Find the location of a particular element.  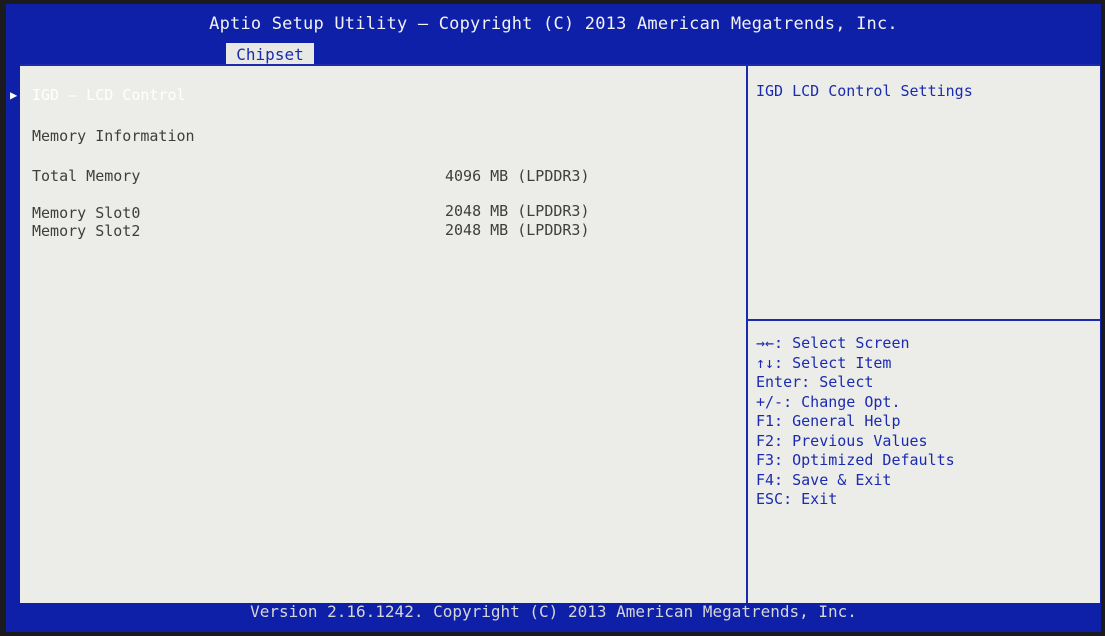

memory-slot0-value: 2048 MB (LPDDR3) is located at coordinates (517, 211).